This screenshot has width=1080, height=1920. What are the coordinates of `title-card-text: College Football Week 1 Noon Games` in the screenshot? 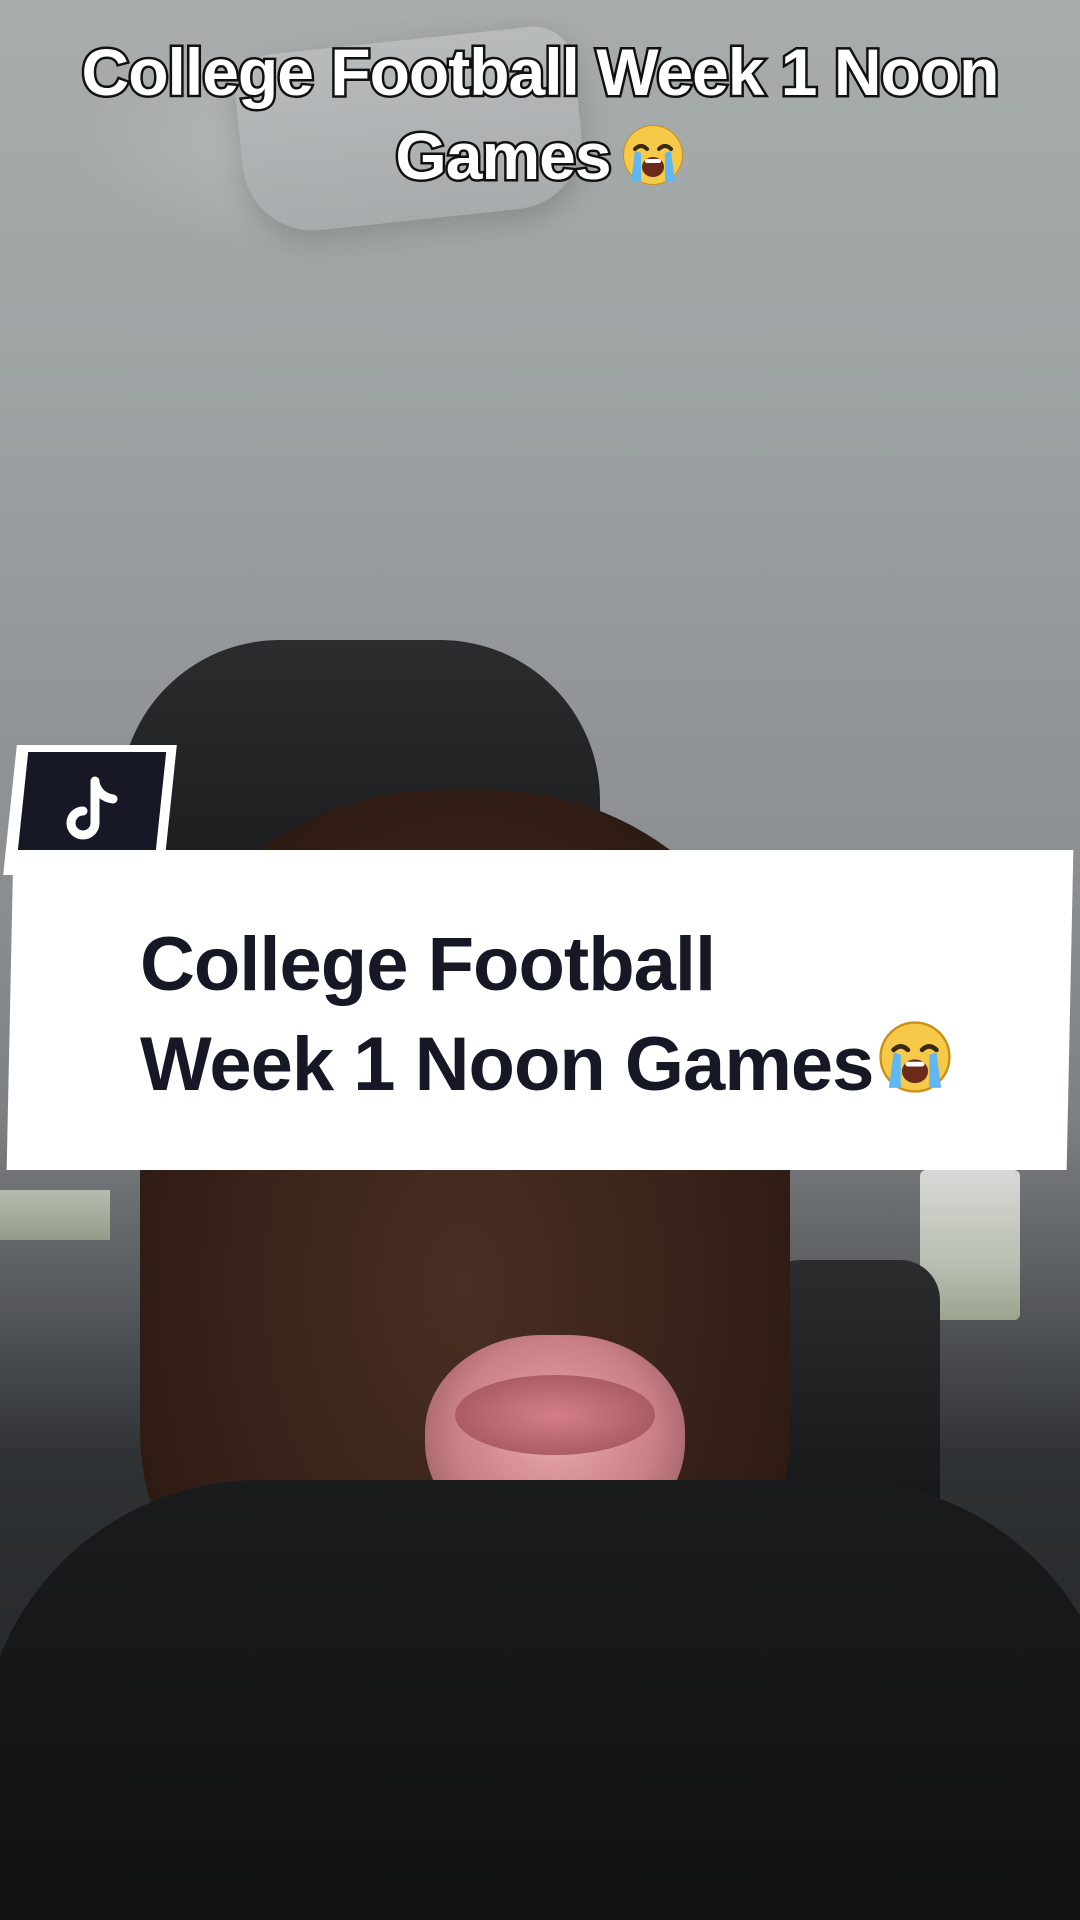 It's located at (590, 1017).